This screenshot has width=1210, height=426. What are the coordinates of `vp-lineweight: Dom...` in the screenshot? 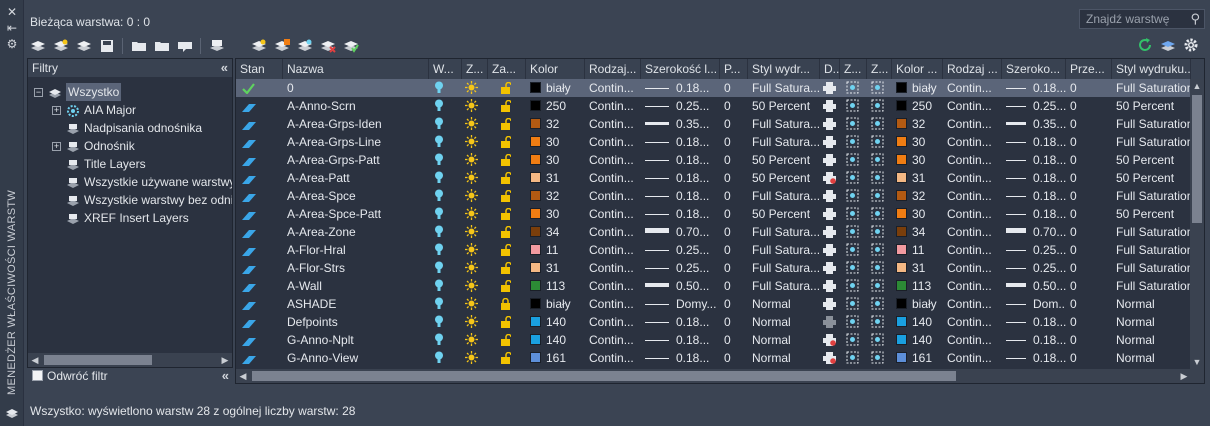 It's located at (1034, 304).